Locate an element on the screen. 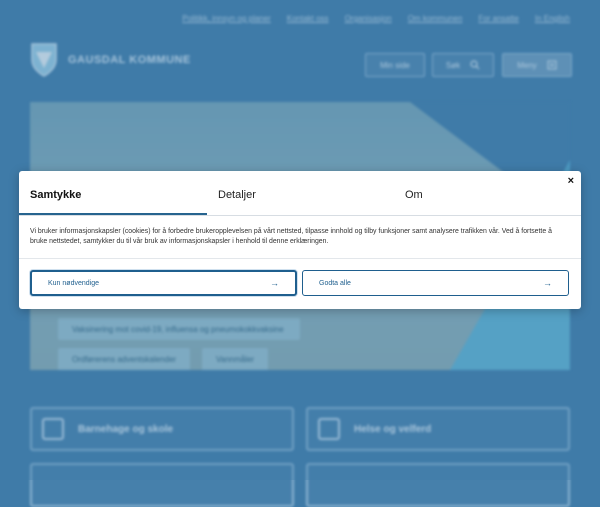 The image size is (600, 507). necessary-only-label: Kun nødvendige is located at coordinates (73, 283).